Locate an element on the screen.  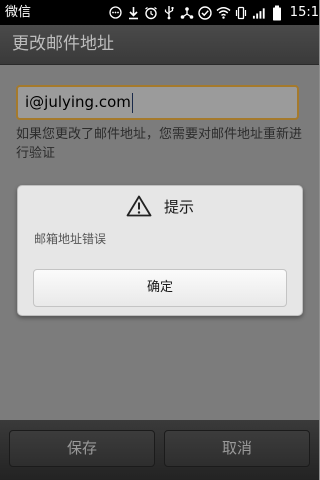
page-title: 更改邮件地址 is located at coordinates (63, 44).